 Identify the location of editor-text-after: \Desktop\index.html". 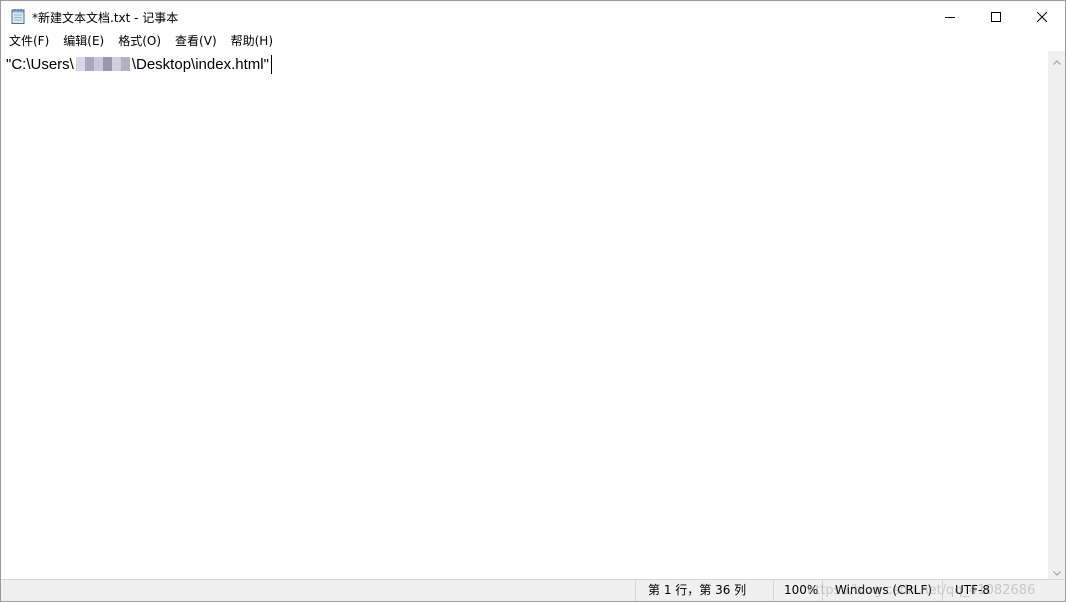
(200, 64).